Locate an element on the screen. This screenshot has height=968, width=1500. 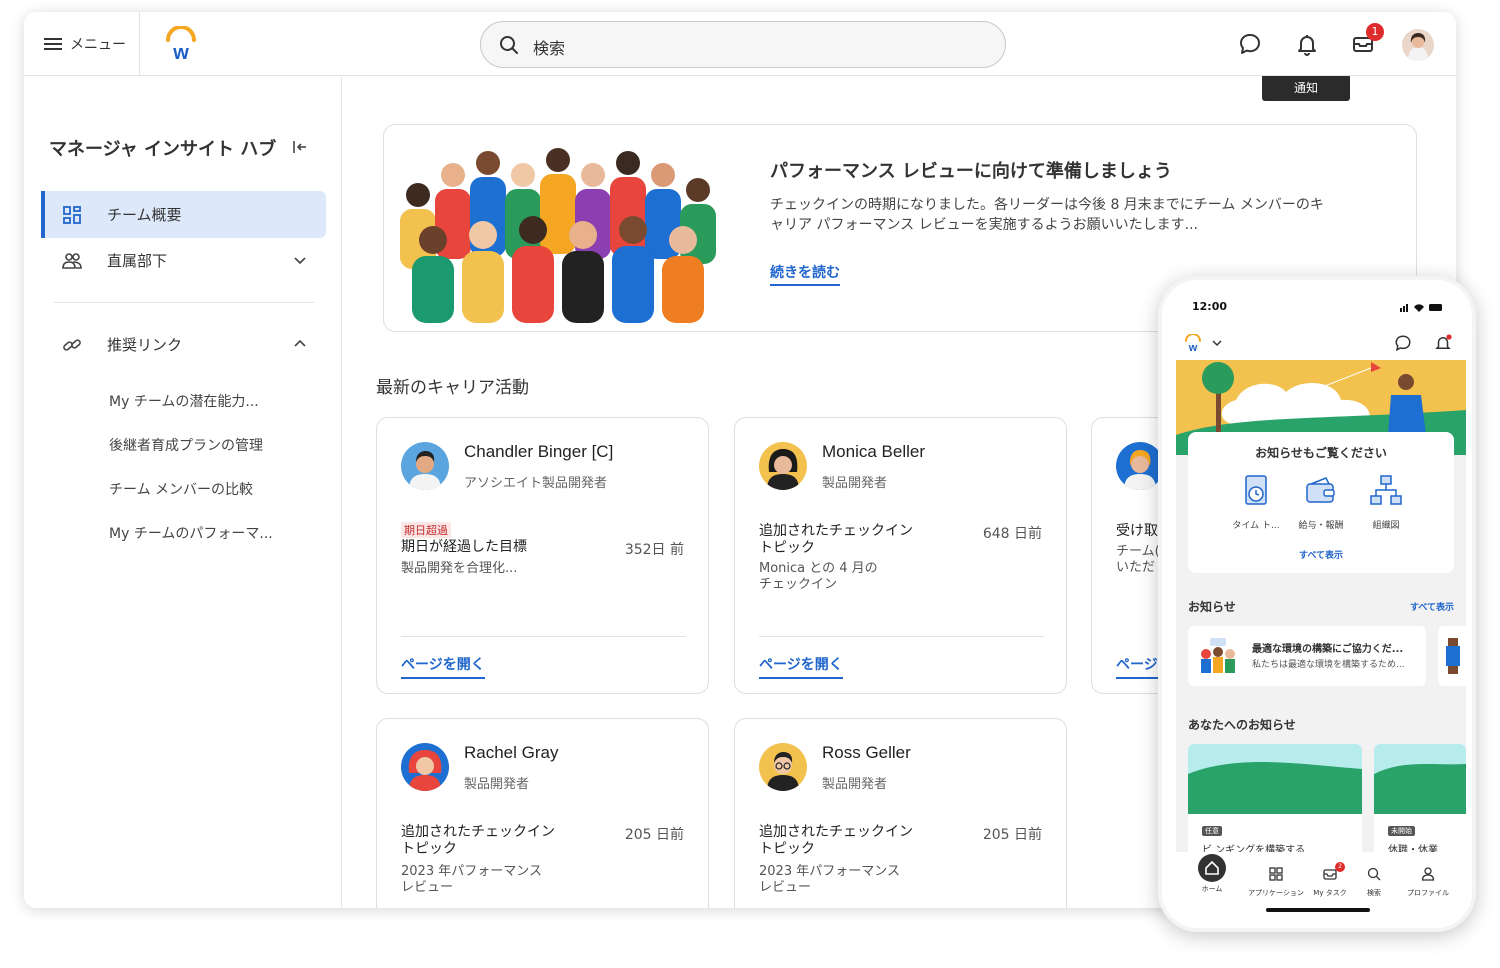
nav-profile: プロファイル is located at coordinates (1428, 882).